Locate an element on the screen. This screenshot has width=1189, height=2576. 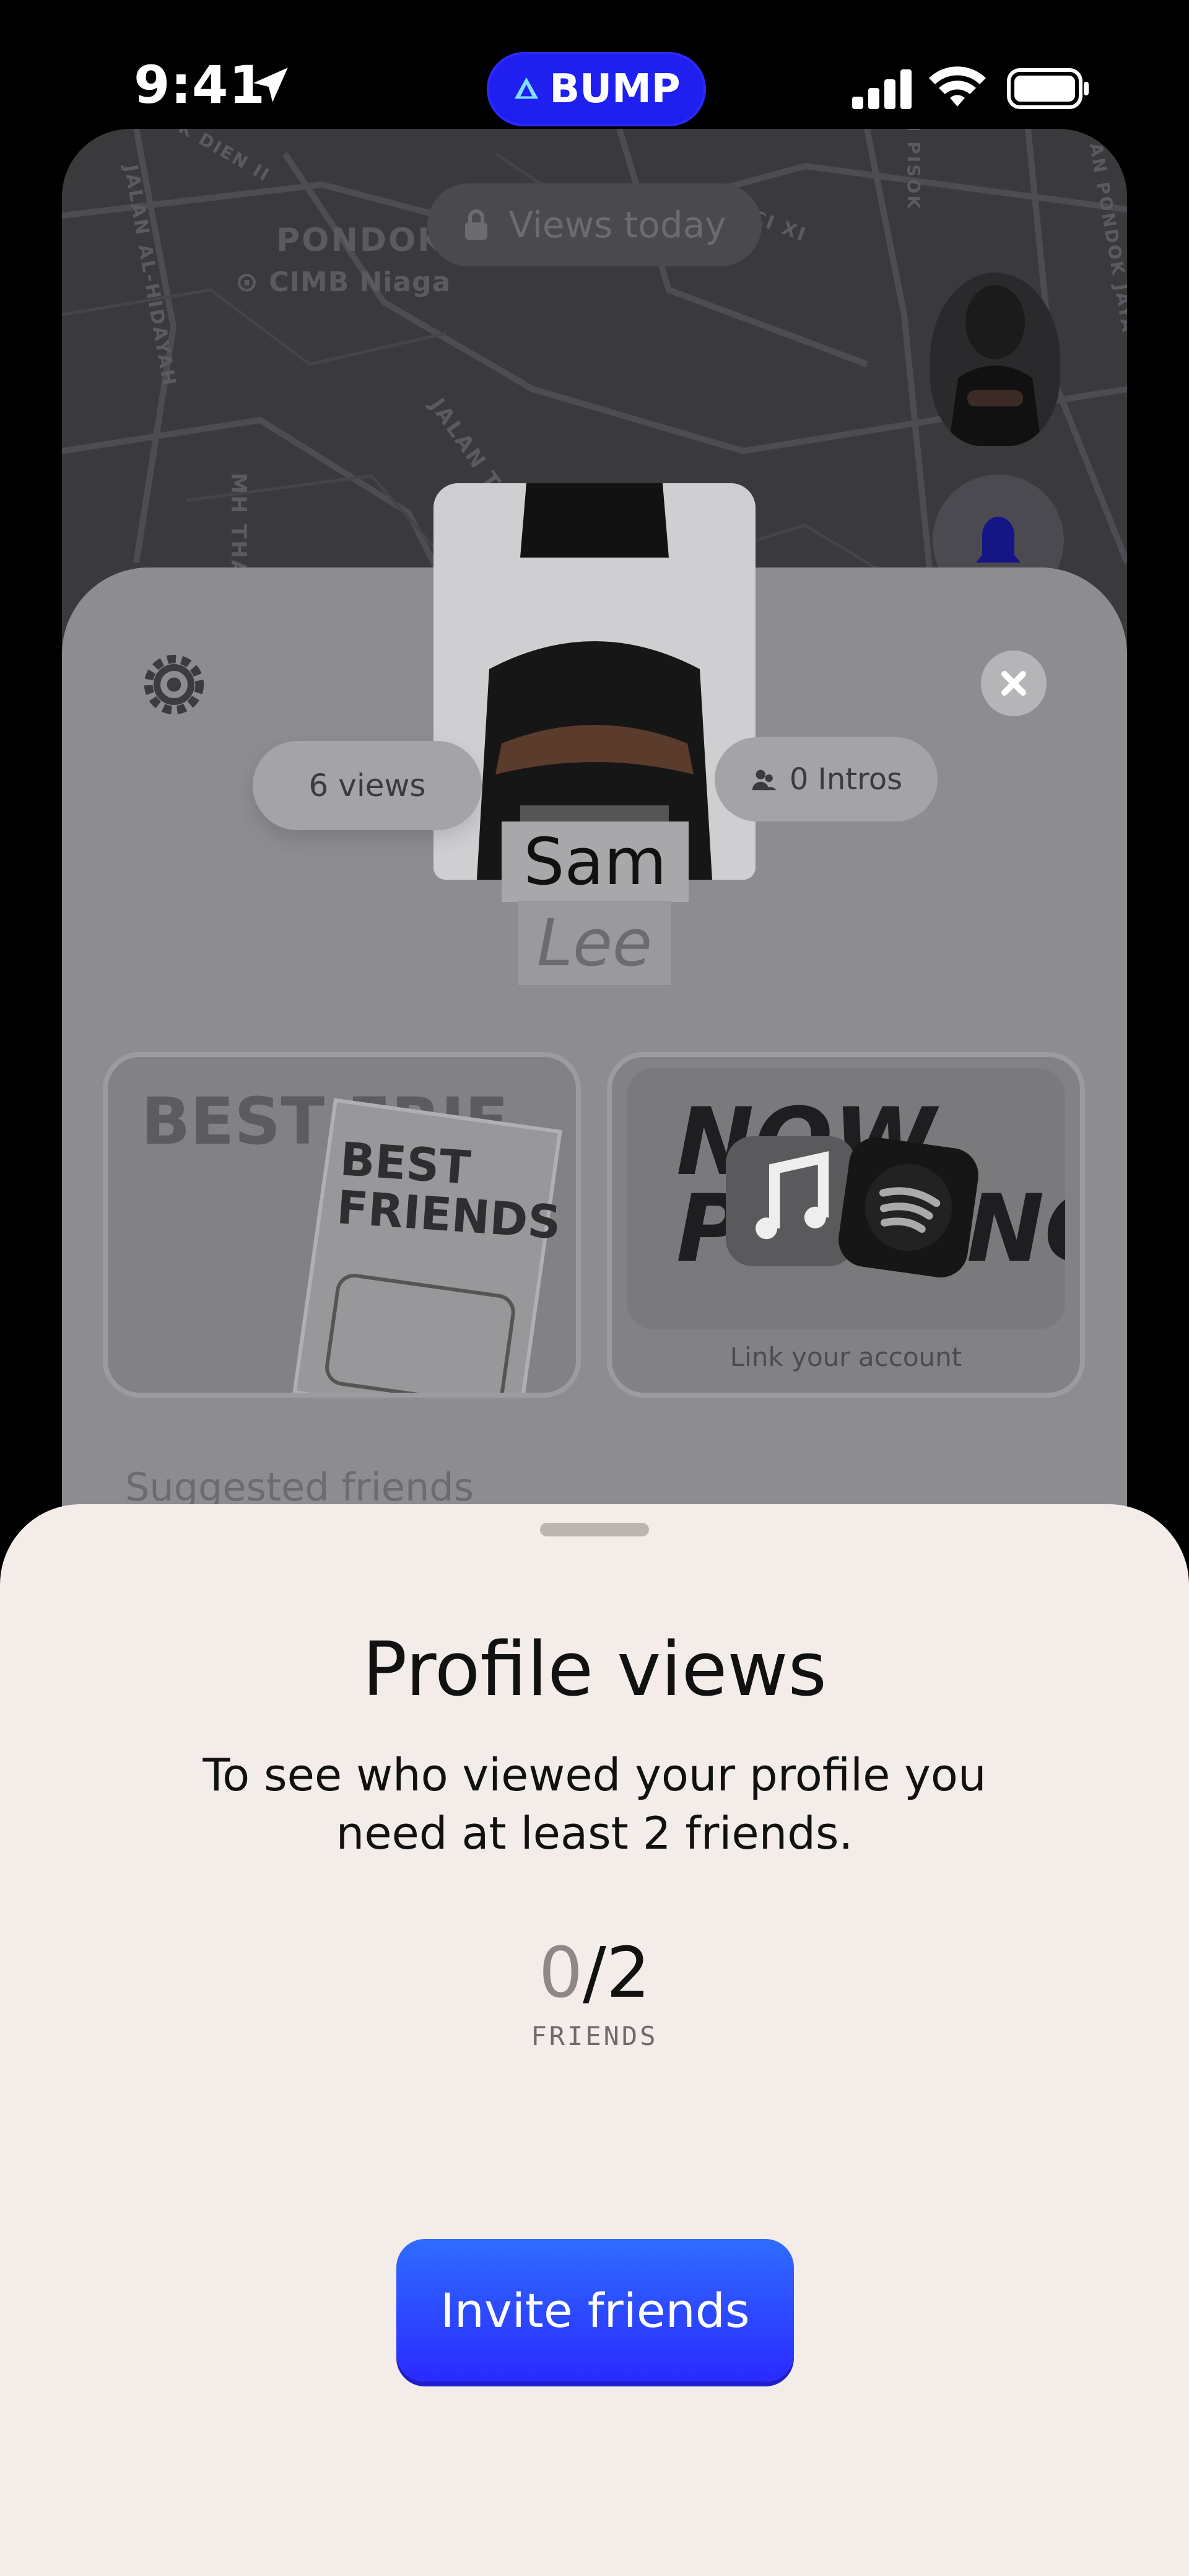
map-poi-label: ⊙ CIMB Niaga is located at coordinates (343, 282).